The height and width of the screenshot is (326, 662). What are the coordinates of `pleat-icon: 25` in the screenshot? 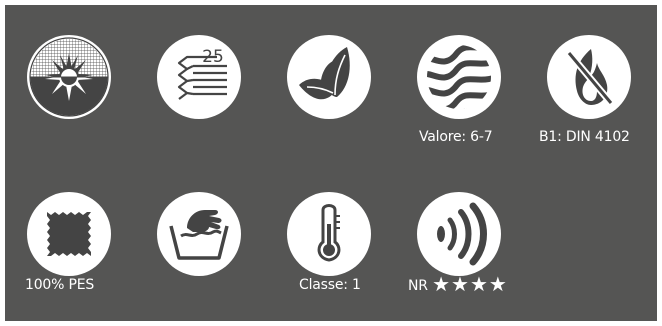 It's located at (199, 77).